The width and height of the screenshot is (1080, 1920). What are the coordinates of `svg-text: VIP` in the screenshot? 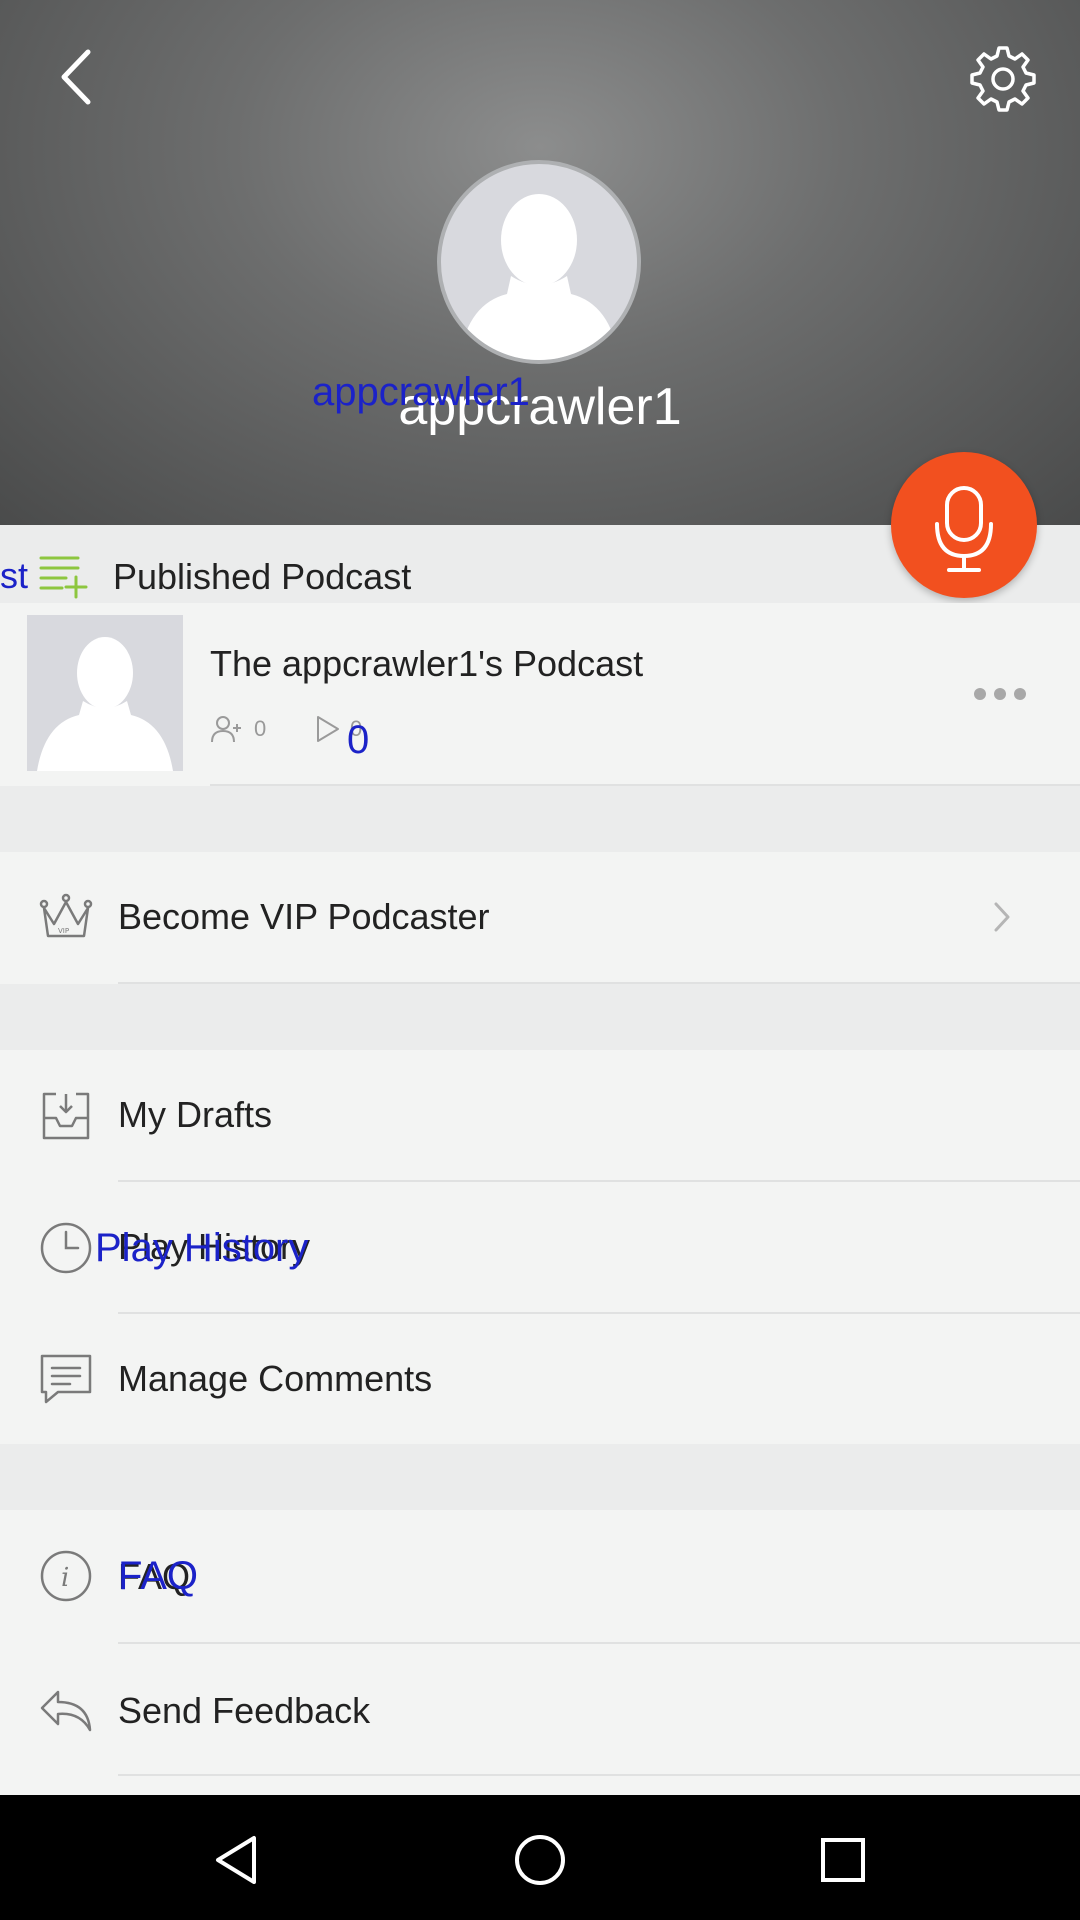 It's located at (63, 931).